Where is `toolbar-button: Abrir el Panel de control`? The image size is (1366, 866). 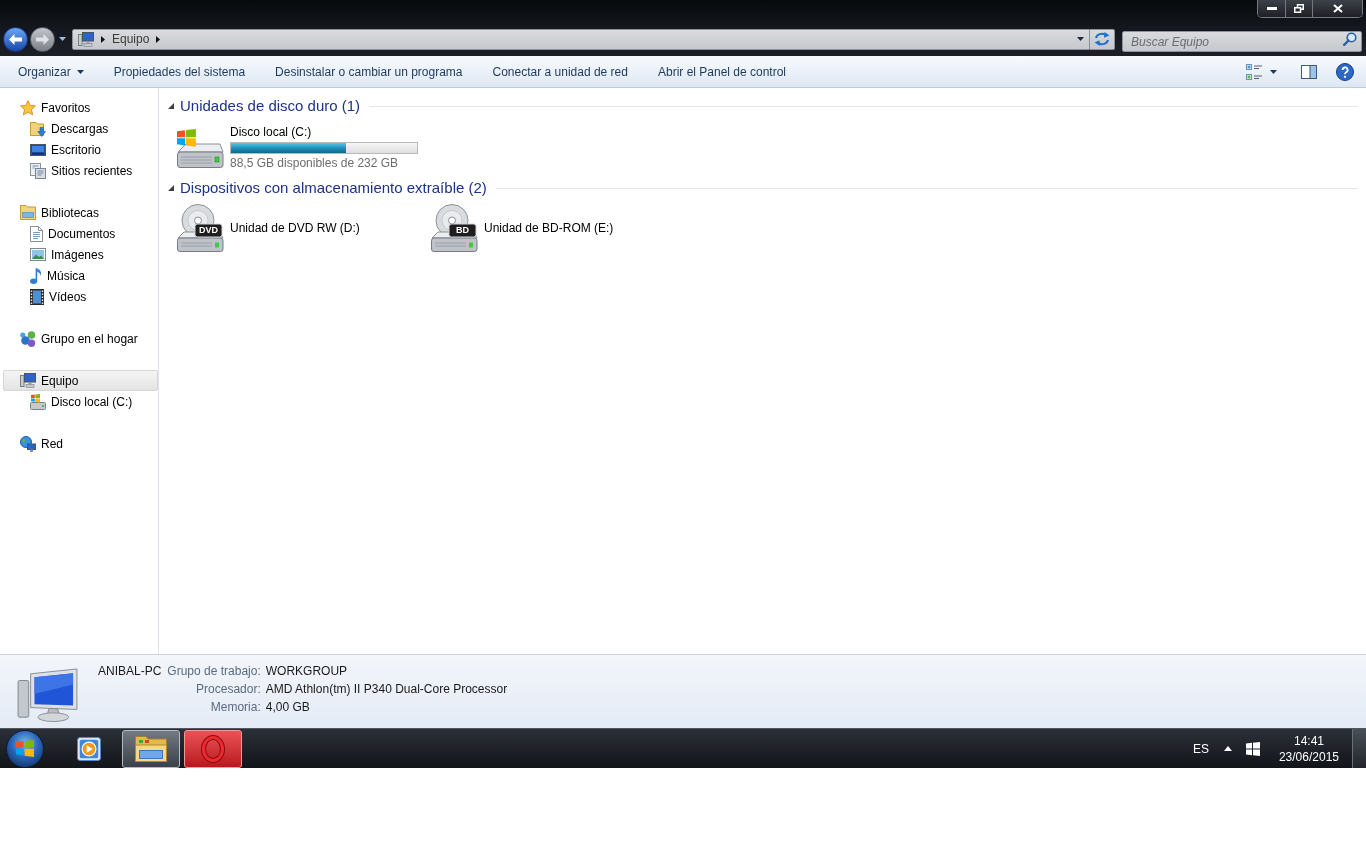
toolbar-button: Abrir el Panel de control is located at coordinates (722, 71).